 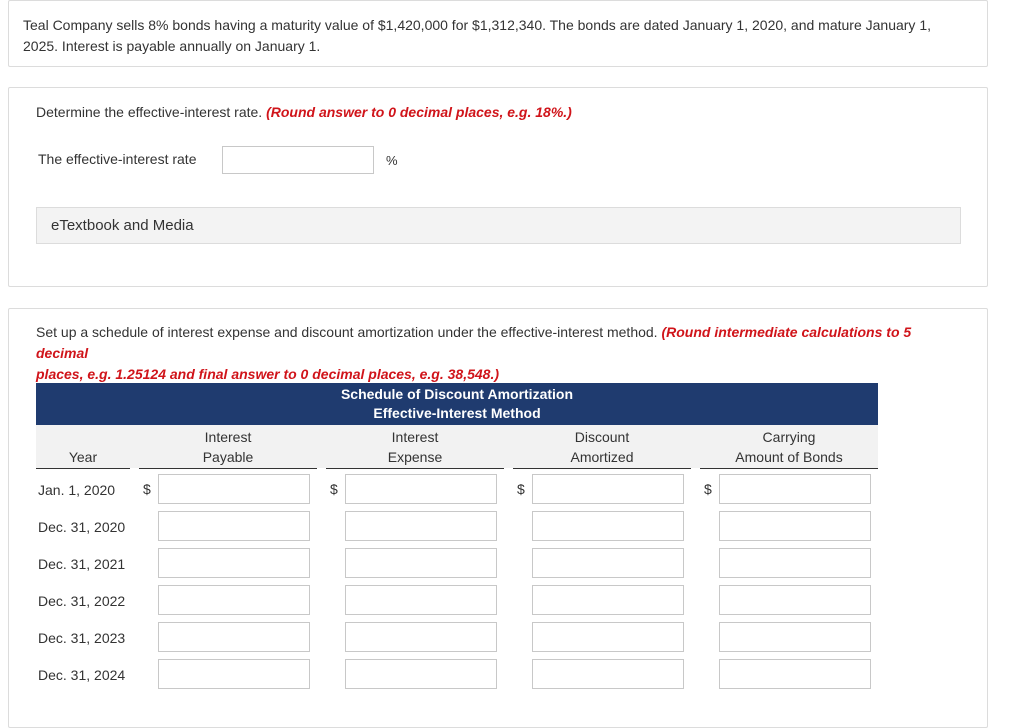 I want to click on col-interest-payable: Interest Payable, so click(x=228, y=448).